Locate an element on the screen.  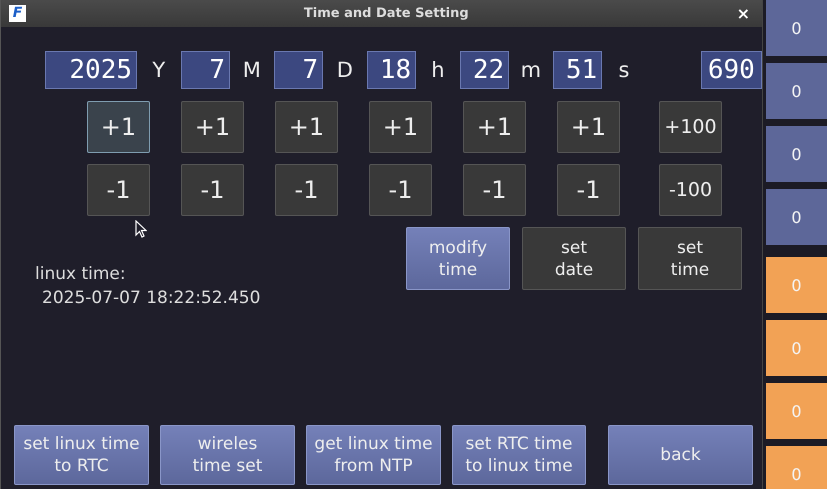
decrement-button: -100 is located at coordinates (690, 190).